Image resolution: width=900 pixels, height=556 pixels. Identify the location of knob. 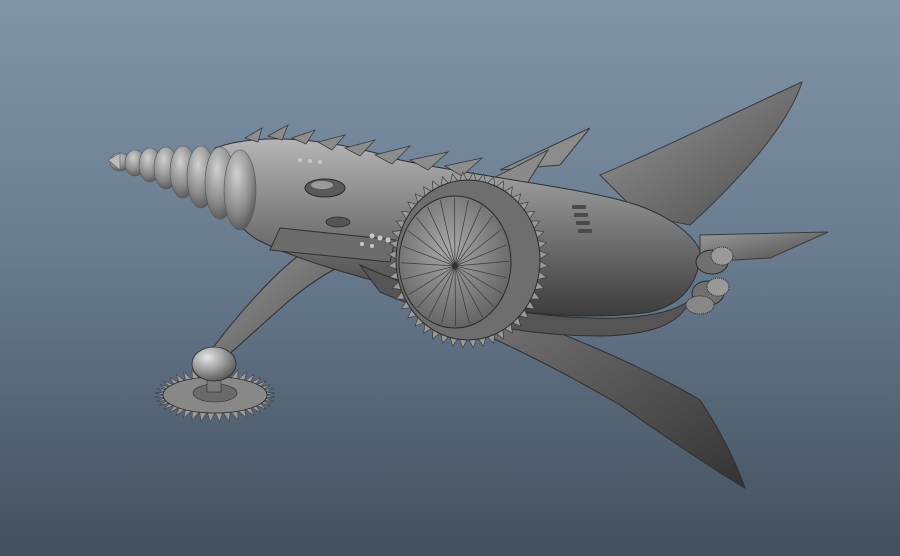
(214, 364).